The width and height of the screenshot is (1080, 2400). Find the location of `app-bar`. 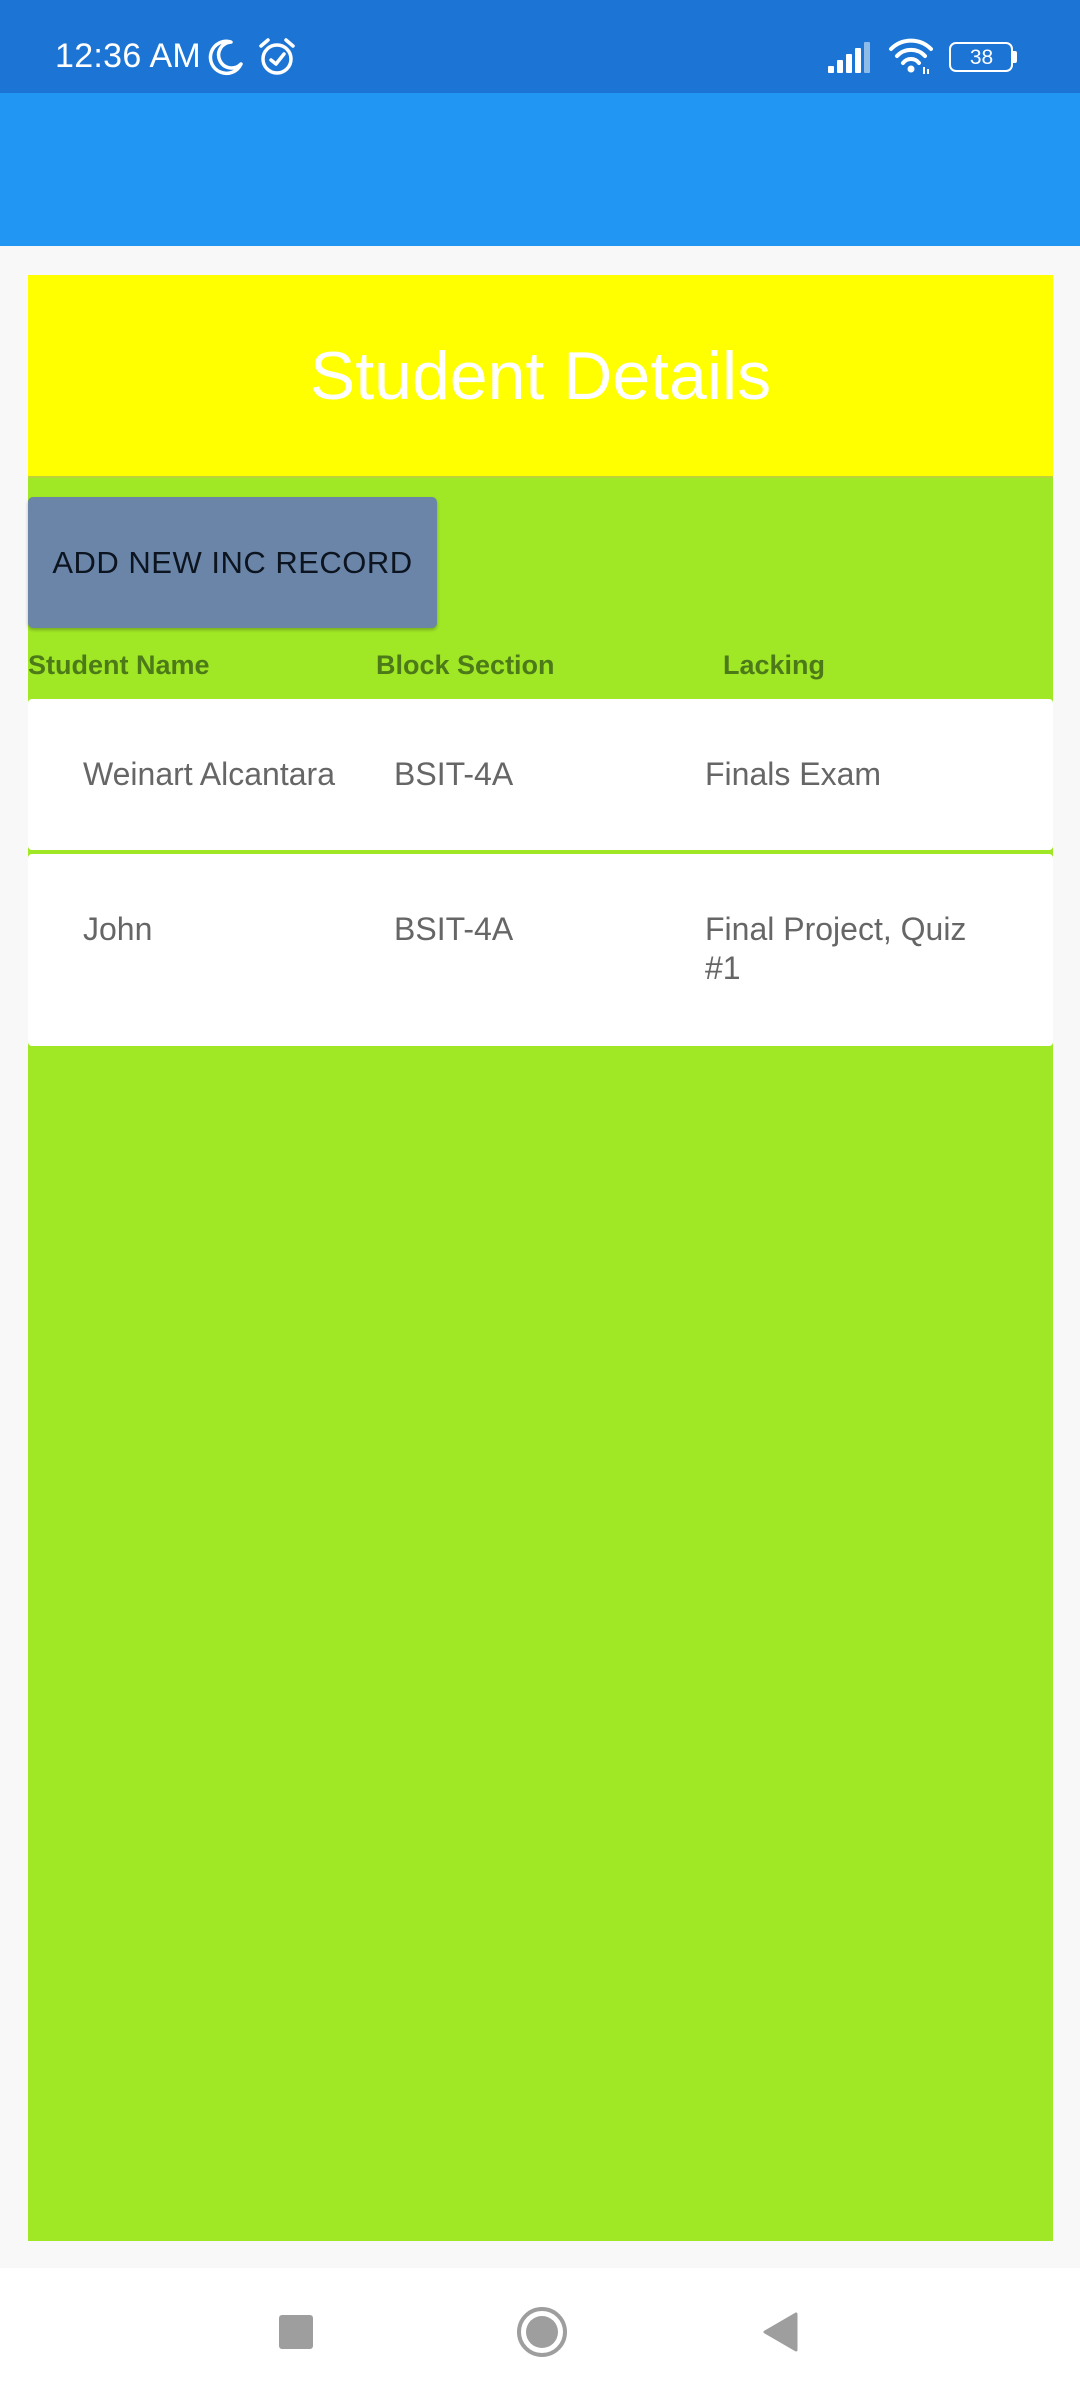

app-bar is located at coordinates (540, 169).